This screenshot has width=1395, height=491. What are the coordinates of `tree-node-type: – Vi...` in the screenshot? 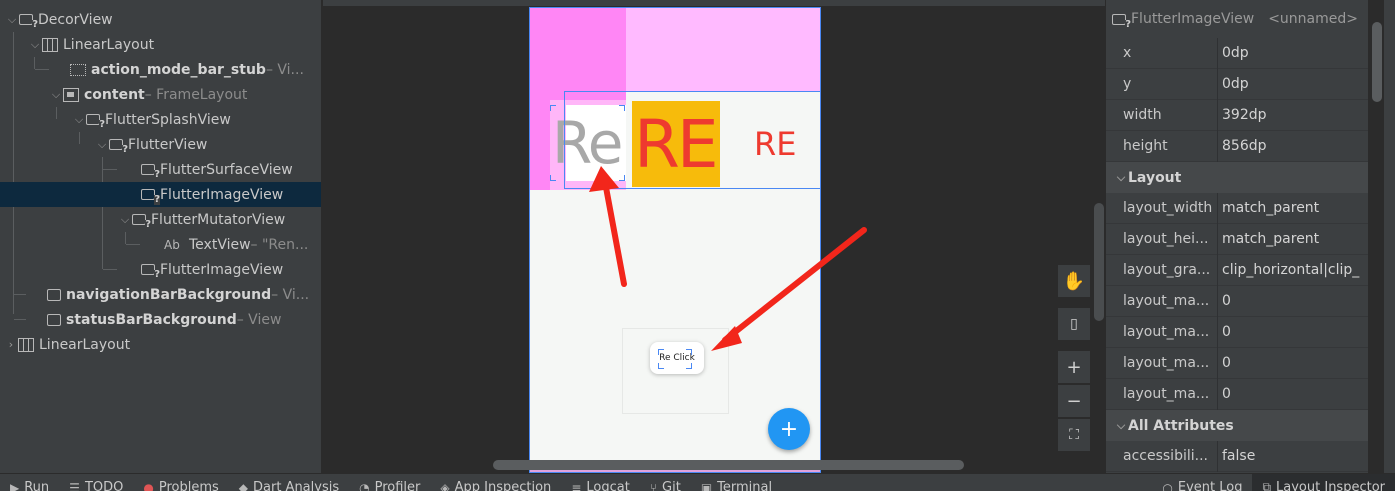 It's located at (284, 69).